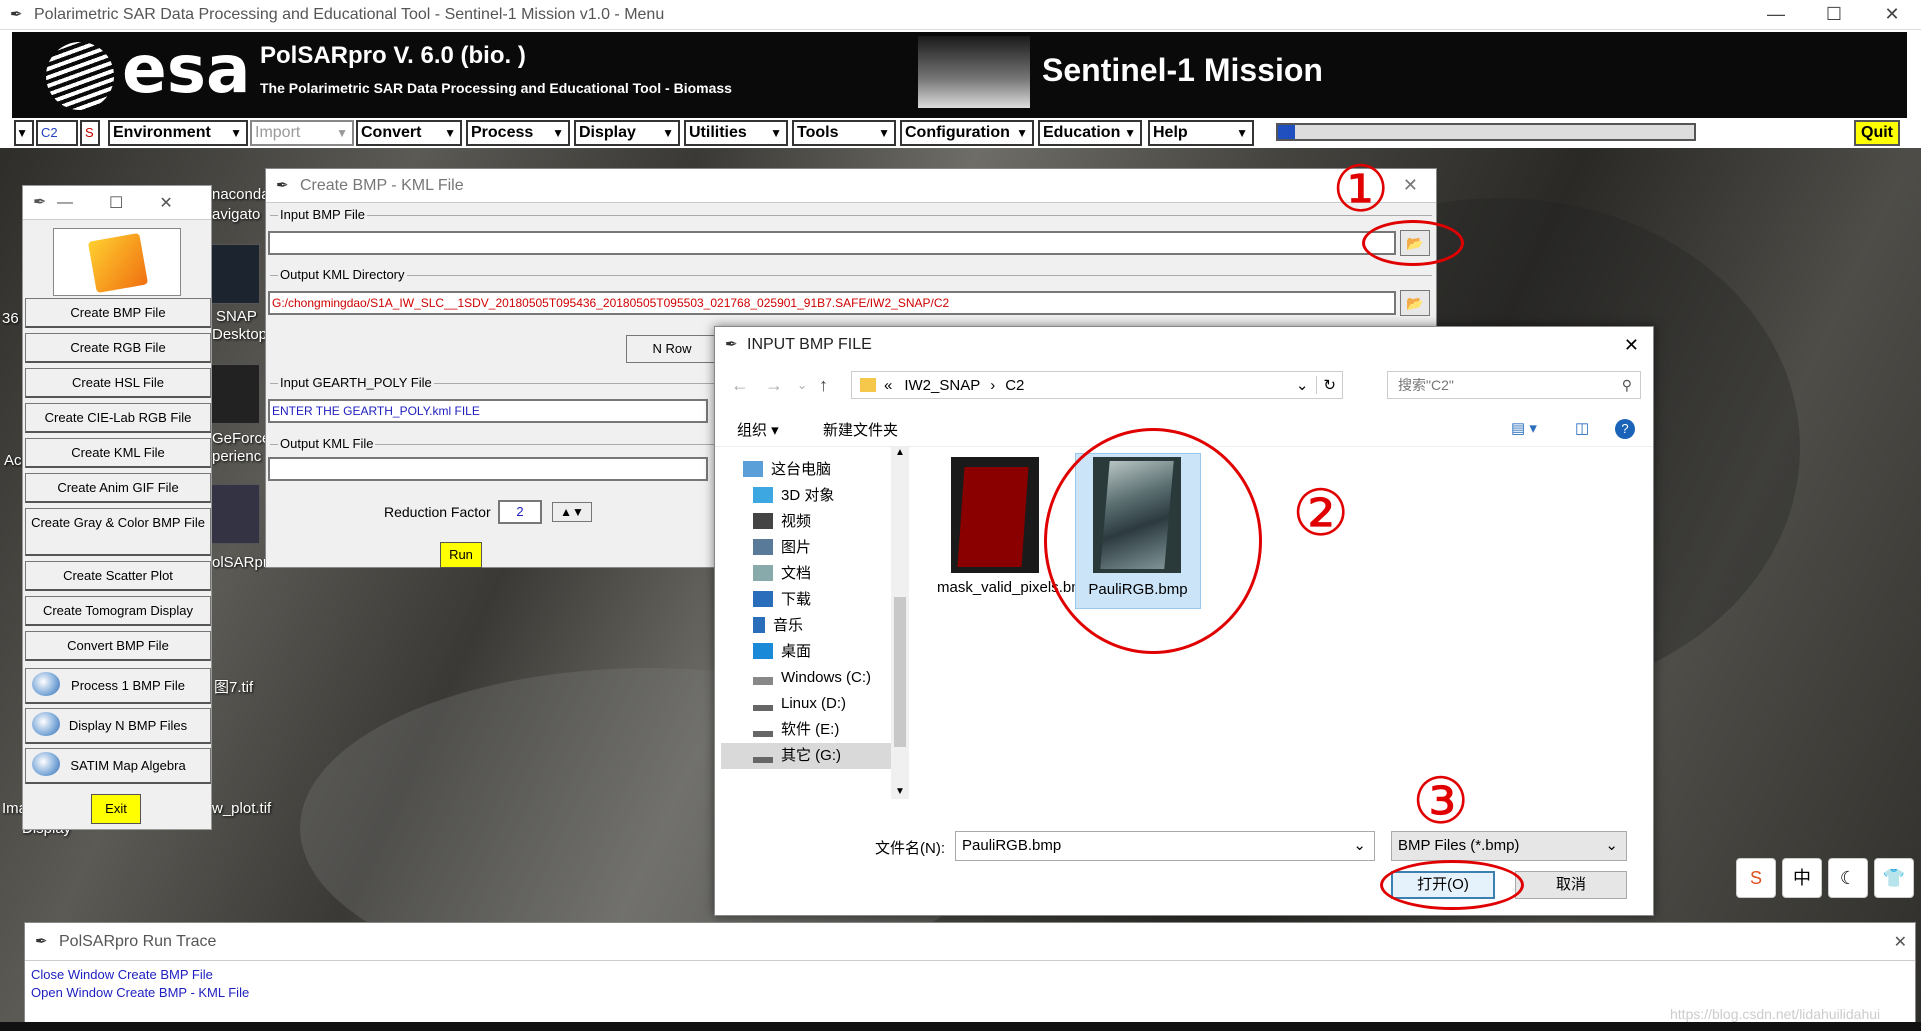 The width and height of the screenshot is (1921, 1031). I want to click on polsarpro-icon, so click(235, 514).